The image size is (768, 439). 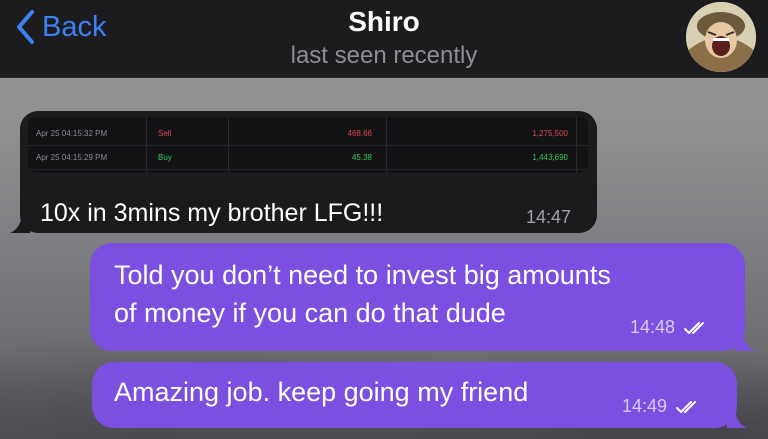 I want to click on outgoing-message-bubble: Amazing job. keep going my friend 14:49, so click(x=419, y=395).